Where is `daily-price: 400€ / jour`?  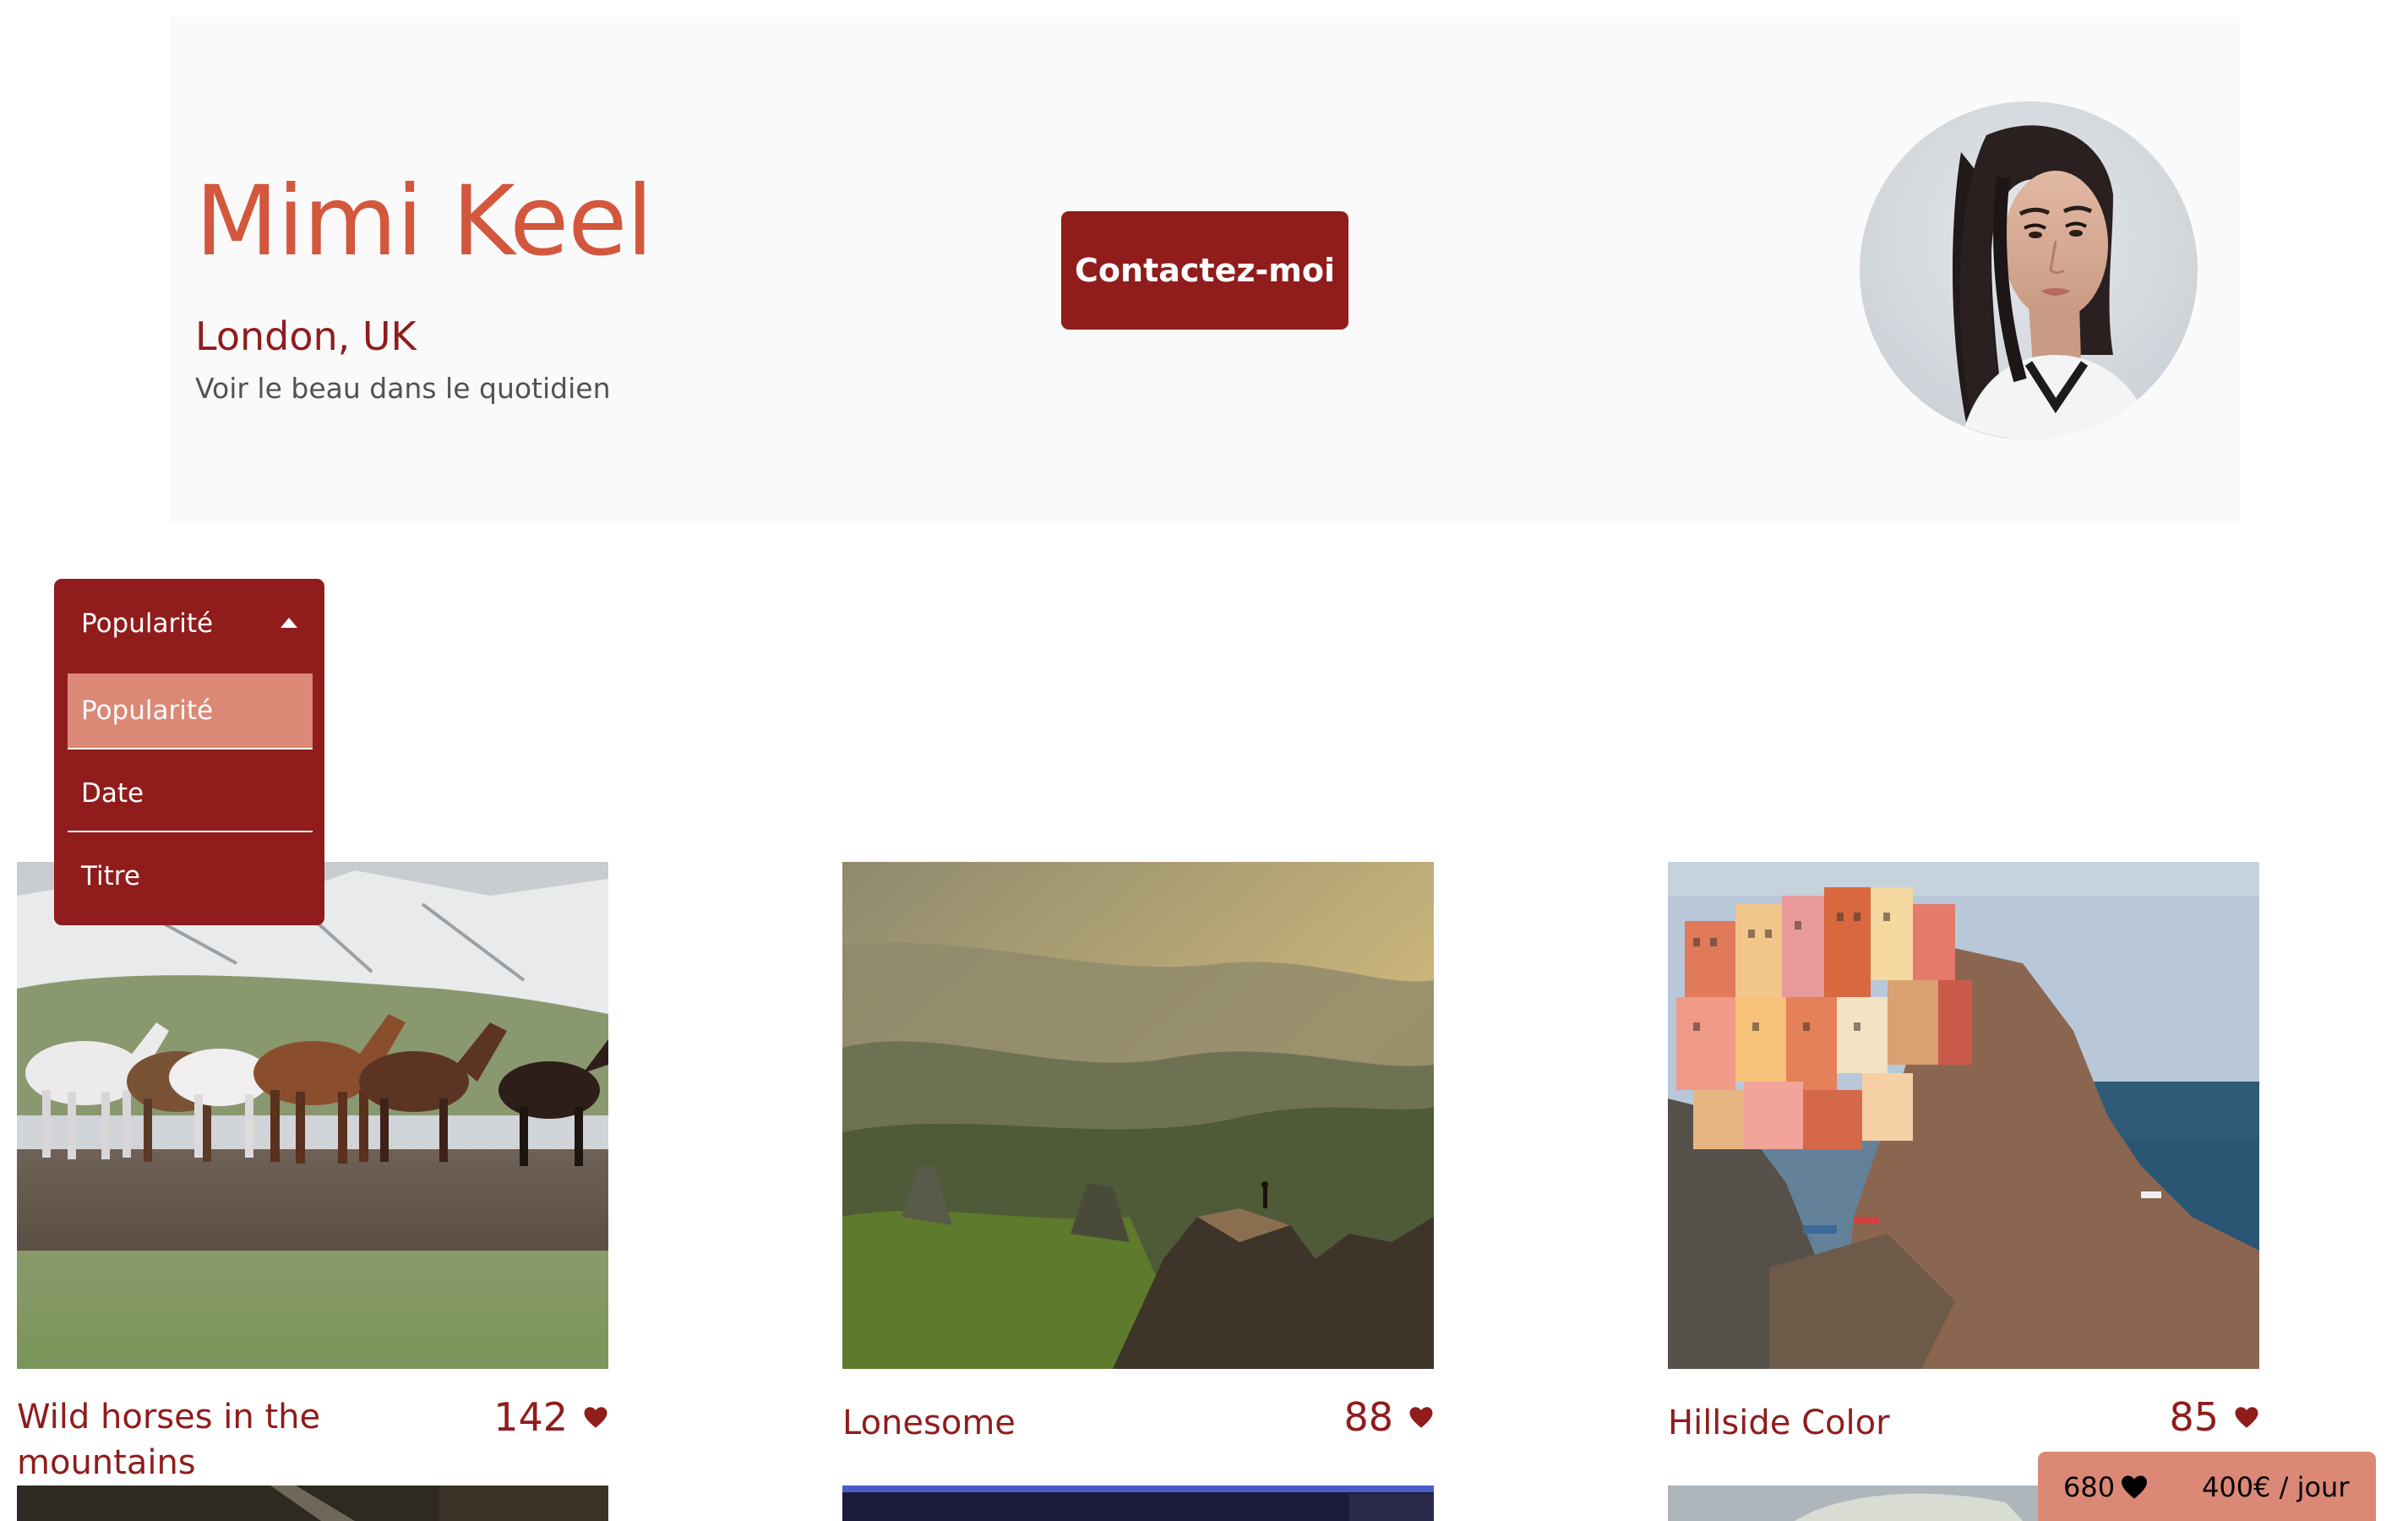
daily-price: 400€ / jour is located at coordinates (2276, 1487).